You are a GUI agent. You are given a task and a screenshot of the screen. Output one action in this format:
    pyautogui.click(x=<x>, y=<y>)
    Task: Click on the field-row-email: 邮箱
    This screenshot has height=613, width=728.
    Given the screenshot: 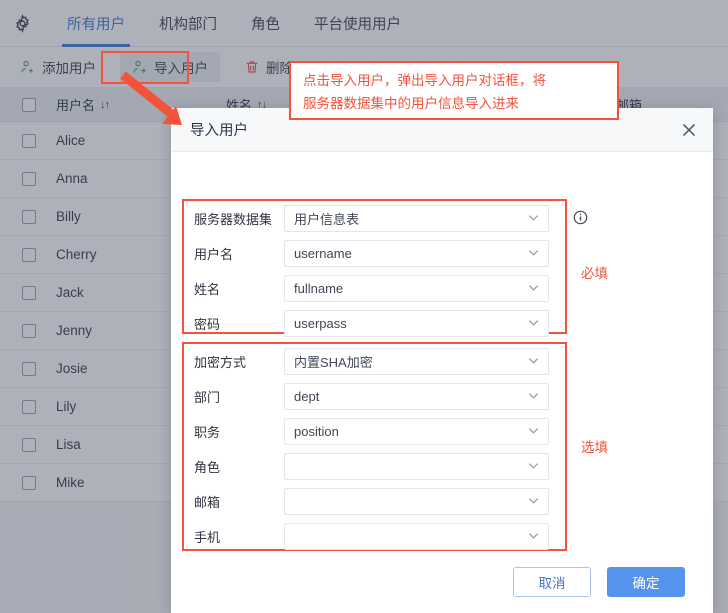 What is the action you would take?
    pyautogui.click(x=374, y=501)
    